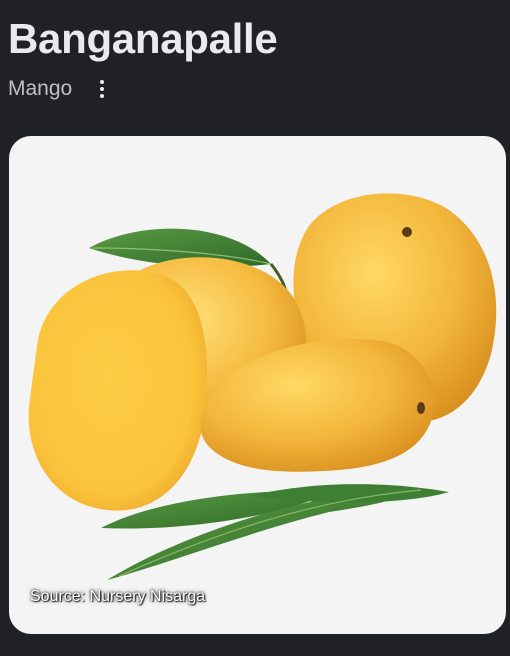 The height and width of the screenshot is (656, 510). What do you see at coordinates (40, 88) in the screenshot?
I see `entity-type-label: Mango` at bounding box center [40, 88].